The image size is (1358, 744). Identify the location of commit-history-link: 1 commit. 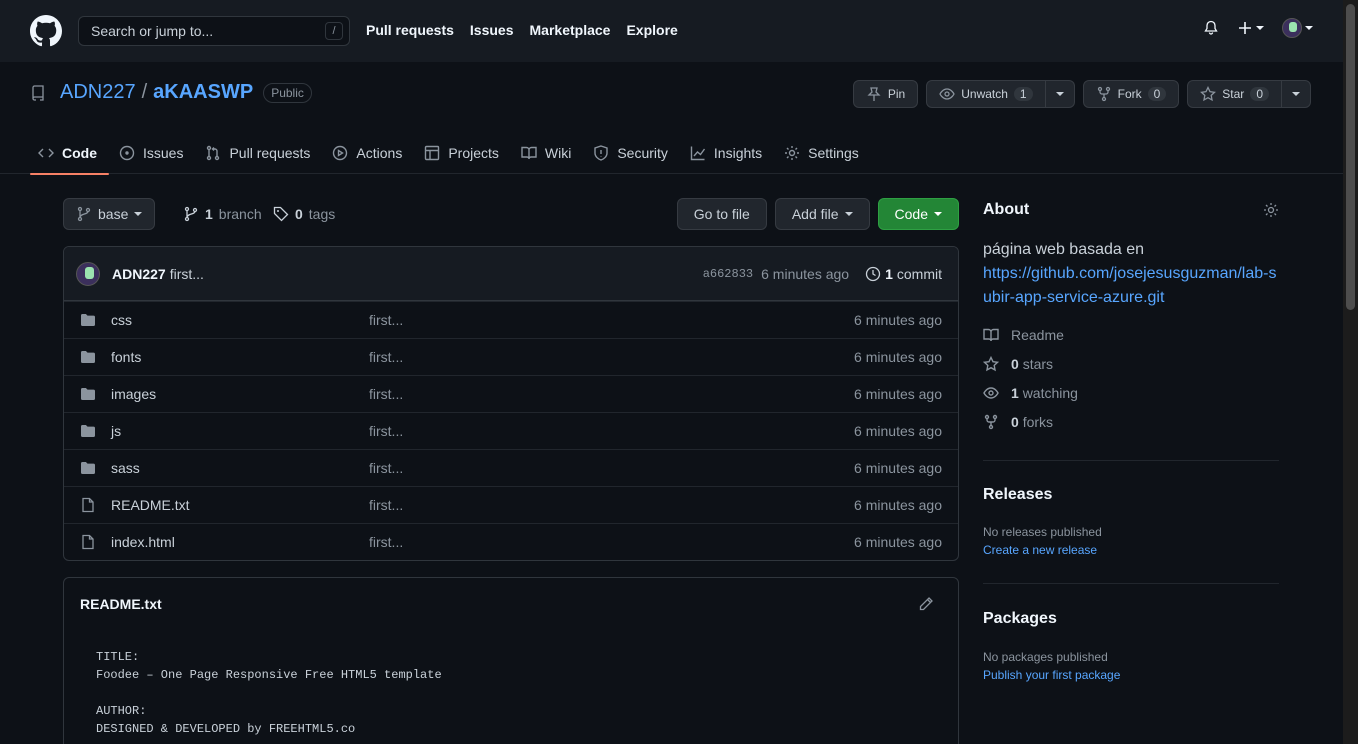
(903, 274).